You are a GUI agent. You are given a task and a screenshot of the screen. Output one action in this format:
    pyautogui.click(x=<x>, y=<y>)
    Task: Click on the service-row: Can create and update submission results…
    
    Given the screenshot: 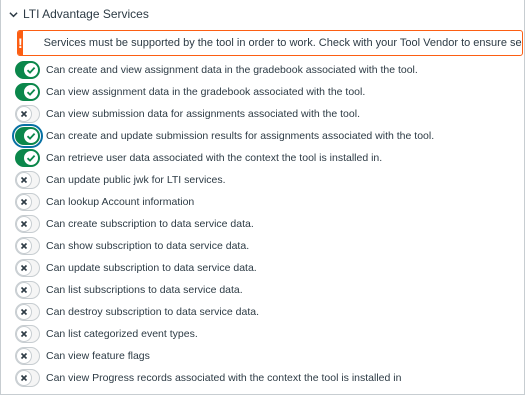 What is the action you would take?
    pyautogui.click(x=223, y=136)
    